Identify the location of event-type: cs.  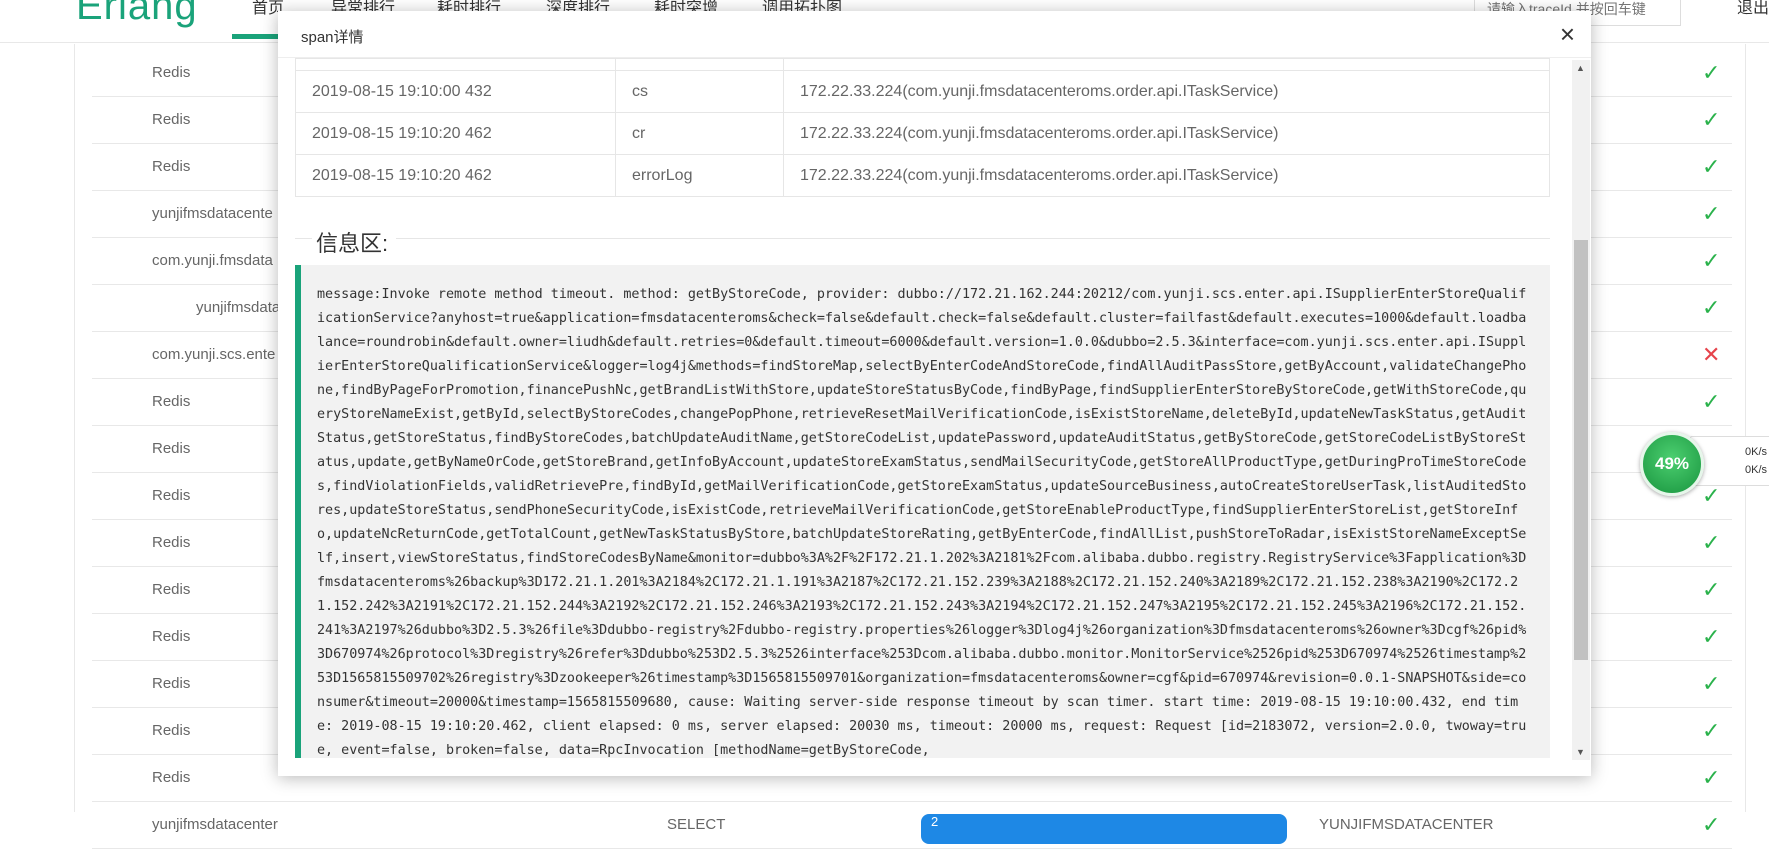
(699, 91).